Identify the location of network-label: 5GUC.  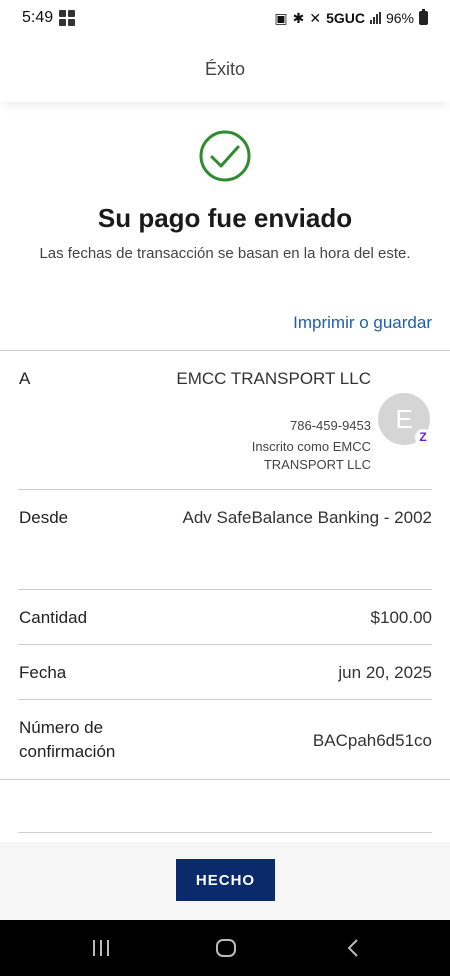
(345, 18).